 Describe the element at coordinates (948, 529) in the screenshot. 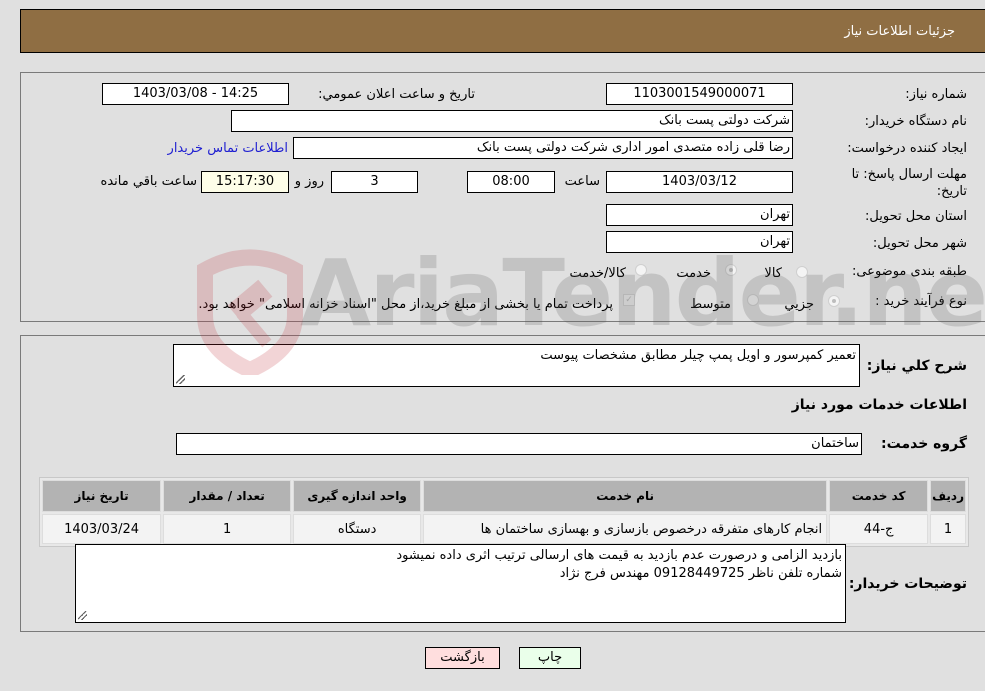

I see `cell-row-number: 1` at that location.